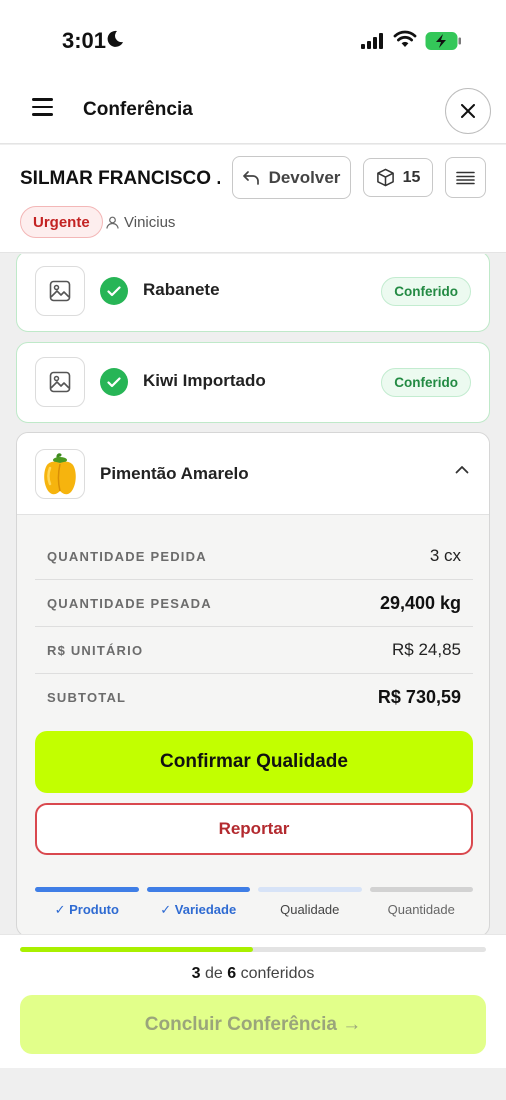 This screenshot has width=506, height=1100. Describe the element at coordinates (112, 222) in the screenshot. I see `user-icon` at that location.